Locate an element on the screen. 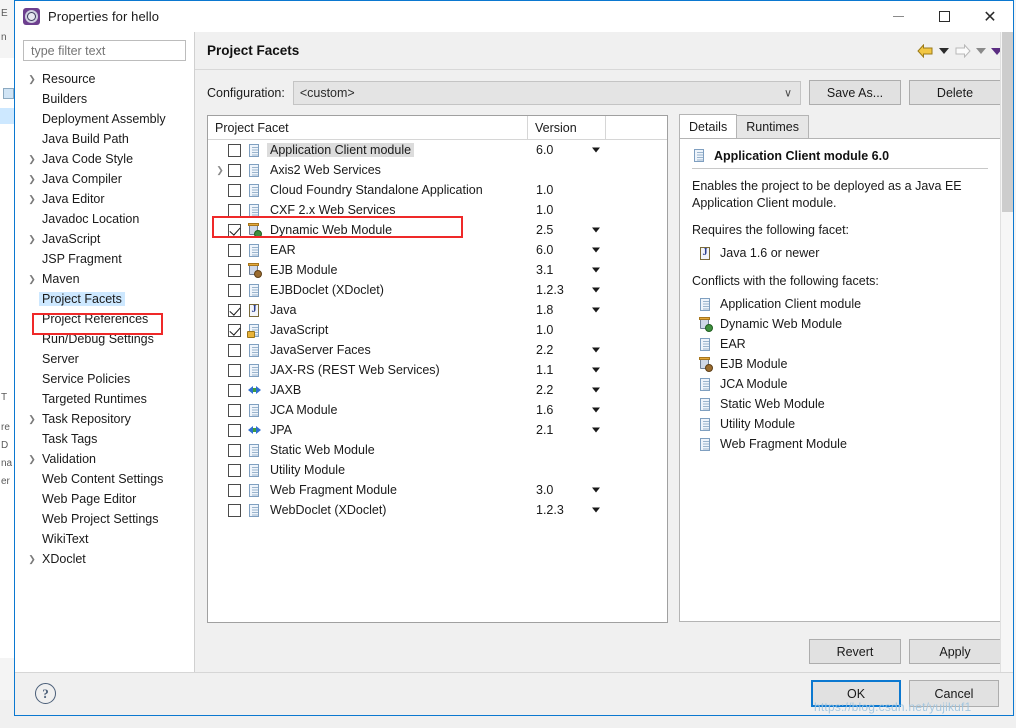 Image resolution: width=1016 pixels, height=728 pixels. facet-row: ❯JJava1.8 is located at coordinates (437, 310).